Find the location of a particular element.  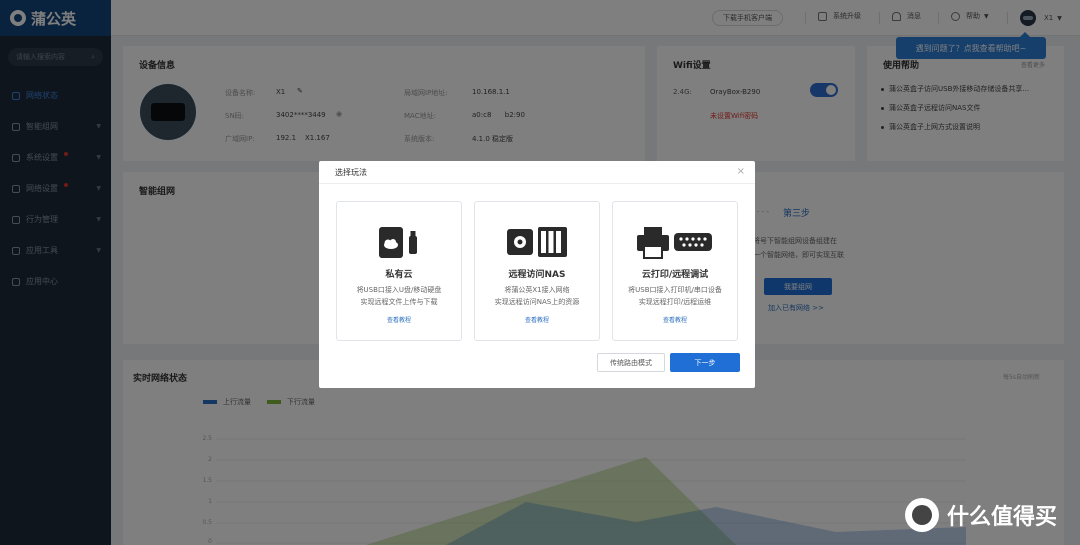

button-label: 传统路由模式 is located at coordinates (631, 362).